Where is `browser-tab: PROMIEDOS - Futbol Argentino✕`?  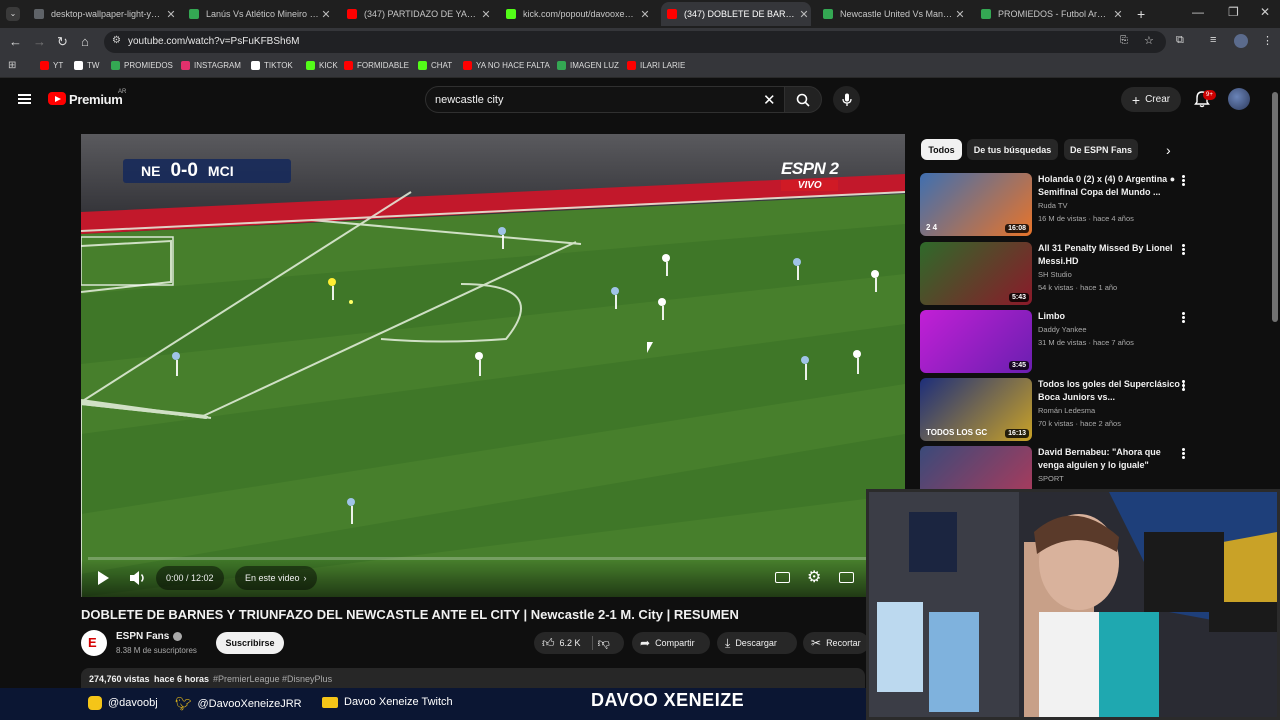 browser-tab: PROMIEDOS - Futbol Argentino✕ is located at coordinates (1050, 14).